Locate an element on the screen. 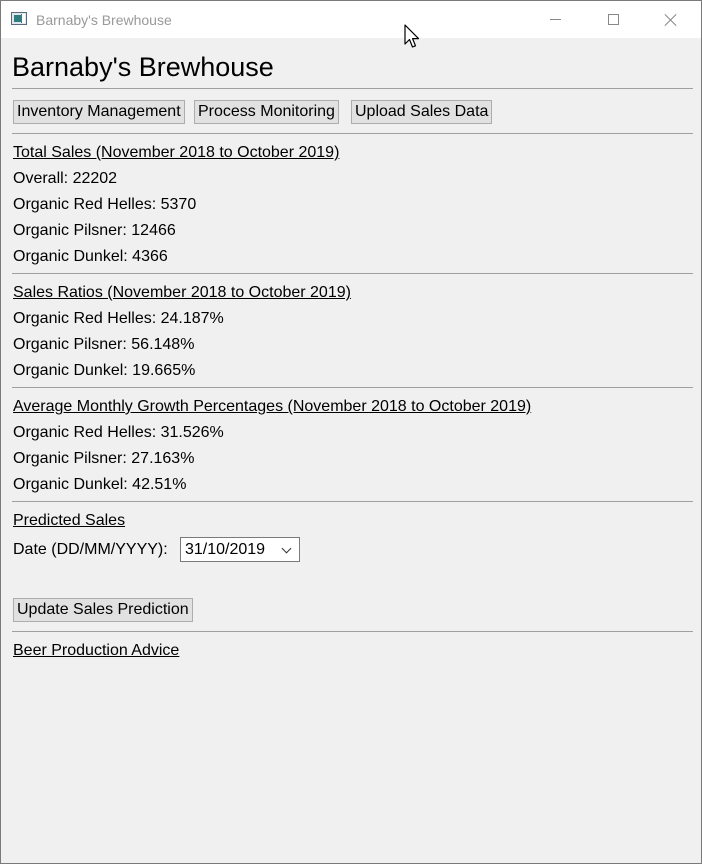  close-icon is located at coordinates (671, 20).